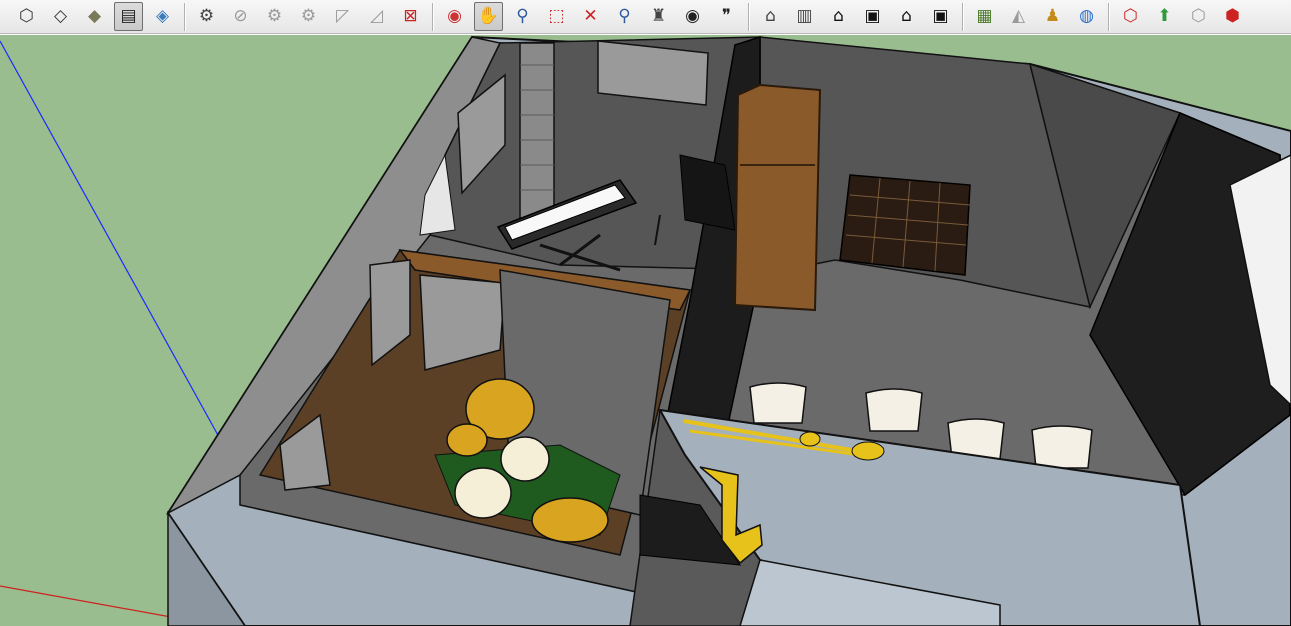 The width and height of the screenshot is (1291, 626). I want to click on pan-icon: ✋, so click(488, 16).